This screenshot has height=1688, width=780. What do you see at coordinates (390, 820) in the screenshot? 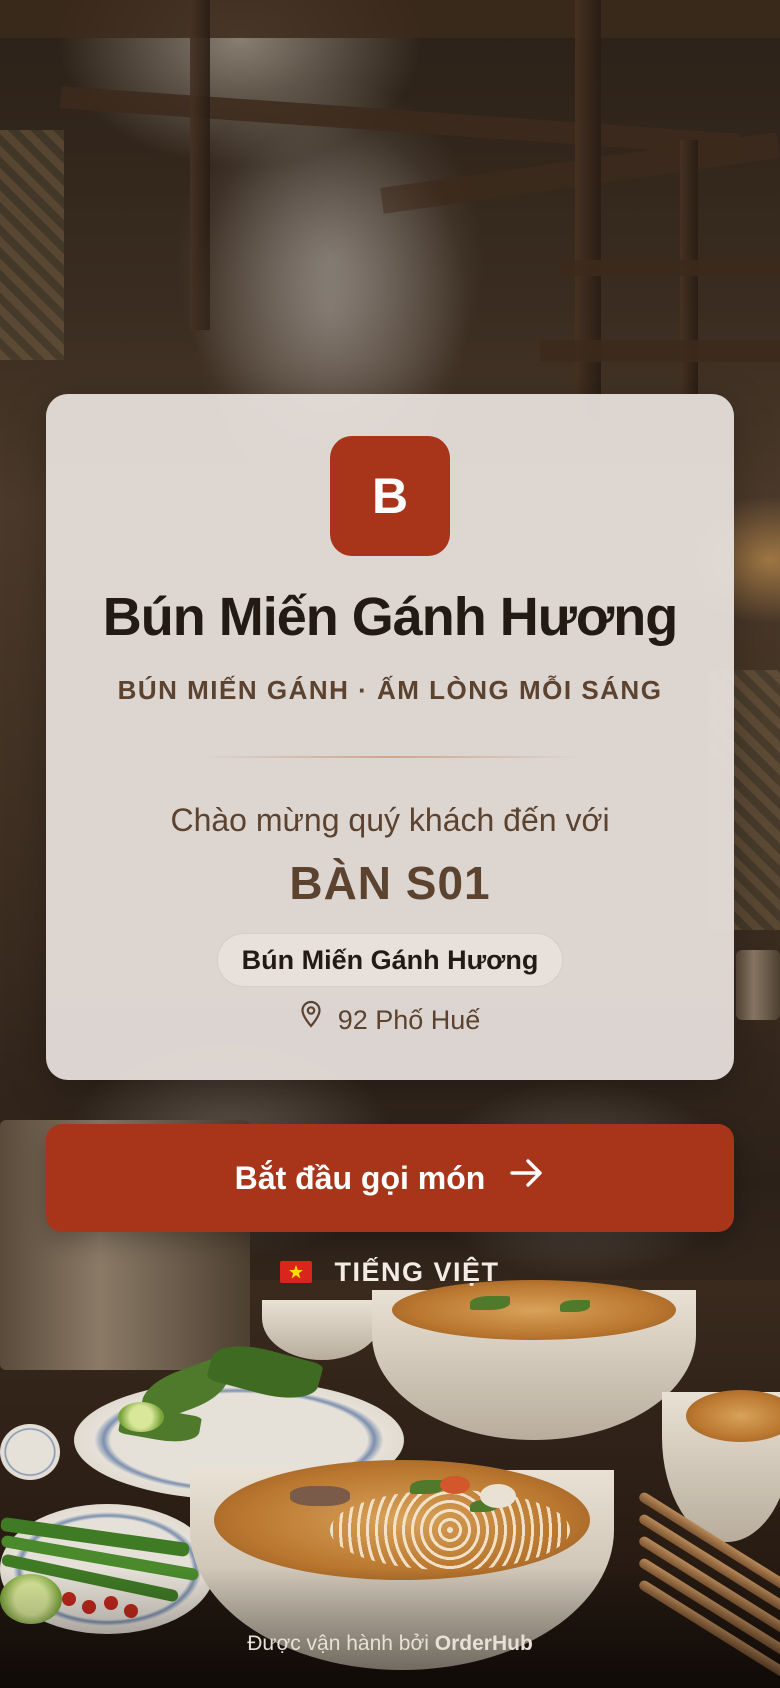
I see `welcome-message: Chào mừng quý khách đến với` at bounding box center [390, 820].